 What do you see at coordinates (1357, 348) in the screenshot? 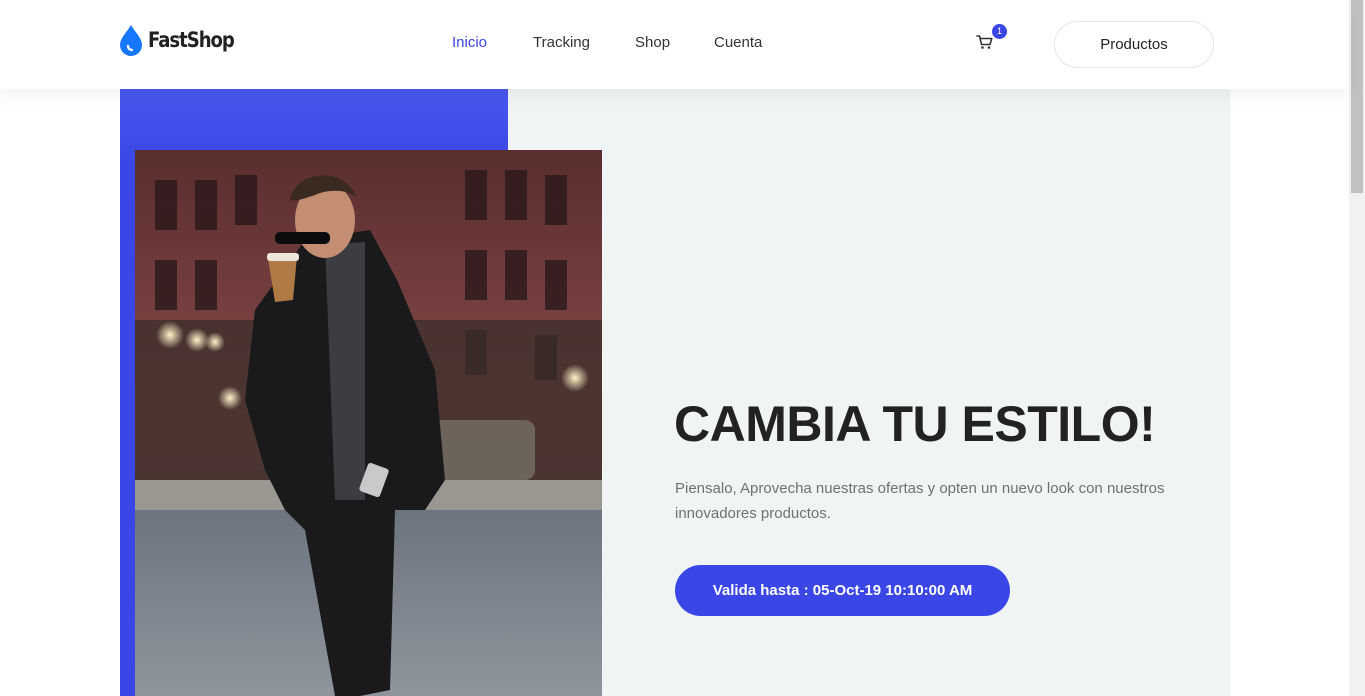
I see `page-scrollbar` at bounding box center [1357, 348].